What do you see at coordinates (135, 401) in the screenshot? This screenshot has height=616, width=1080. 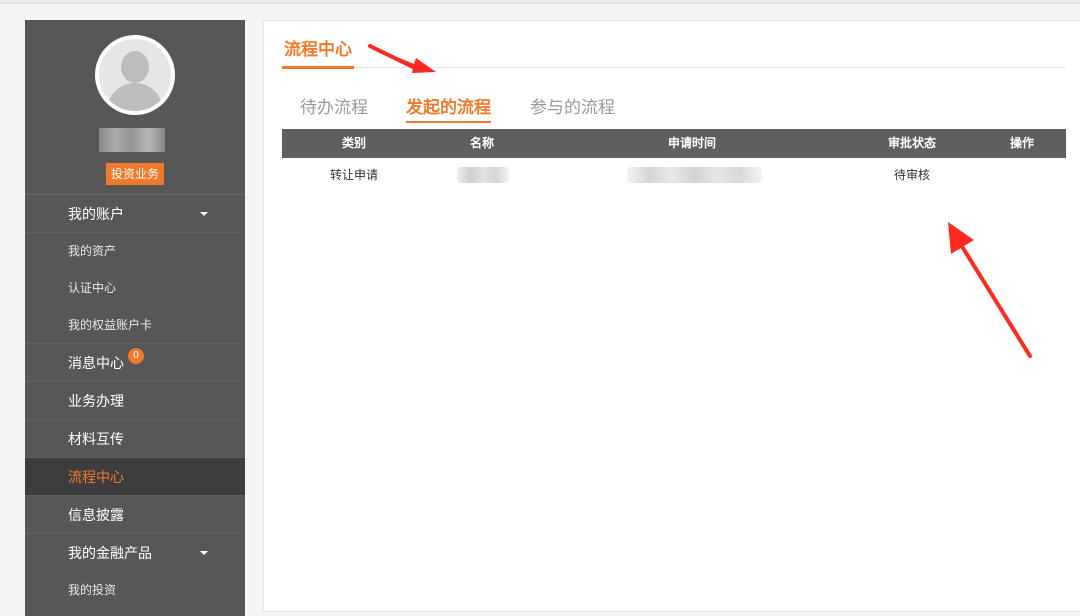 I see `sidebar-item-business: 业务办理` at bounding box center [135, 401].